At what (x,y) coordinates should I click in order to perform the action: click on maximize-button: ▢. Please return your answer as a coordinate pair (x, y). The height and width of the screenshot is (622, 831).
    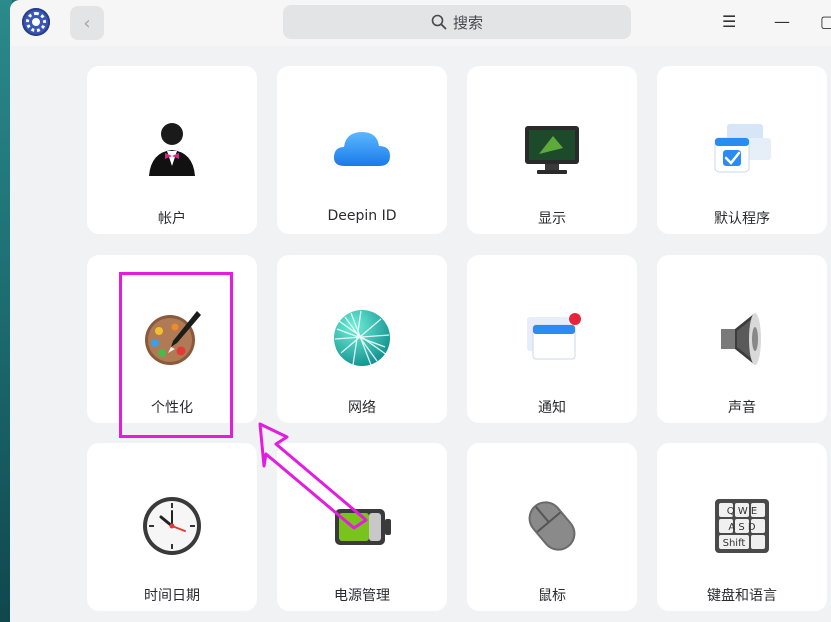
    Looking at the image, I should click on (825, 22).